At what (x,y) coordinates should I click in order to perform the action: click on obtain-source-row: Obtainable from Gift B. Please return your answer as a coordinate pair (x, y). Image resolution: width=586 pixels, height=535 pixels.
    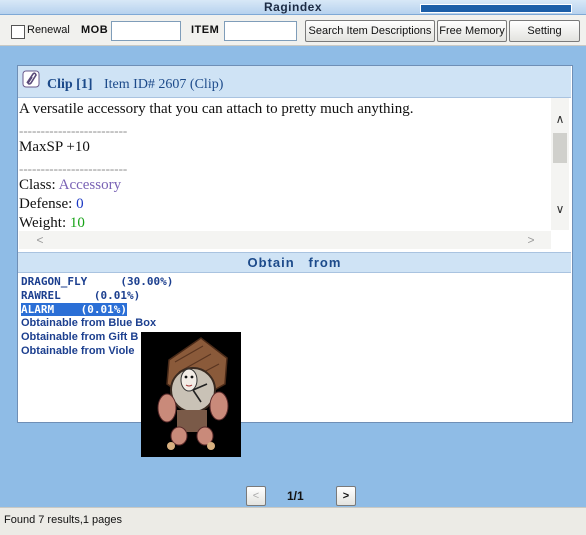
    Looking at the image, I should click on (79, 337).